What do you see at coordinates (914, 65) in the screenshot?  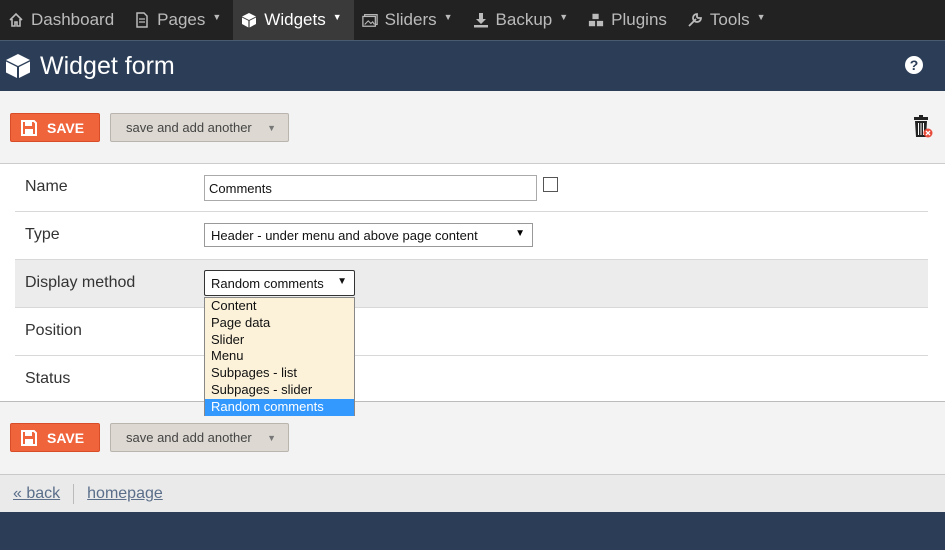 I see `help-icon: ?` at bounding box center [914, 65].